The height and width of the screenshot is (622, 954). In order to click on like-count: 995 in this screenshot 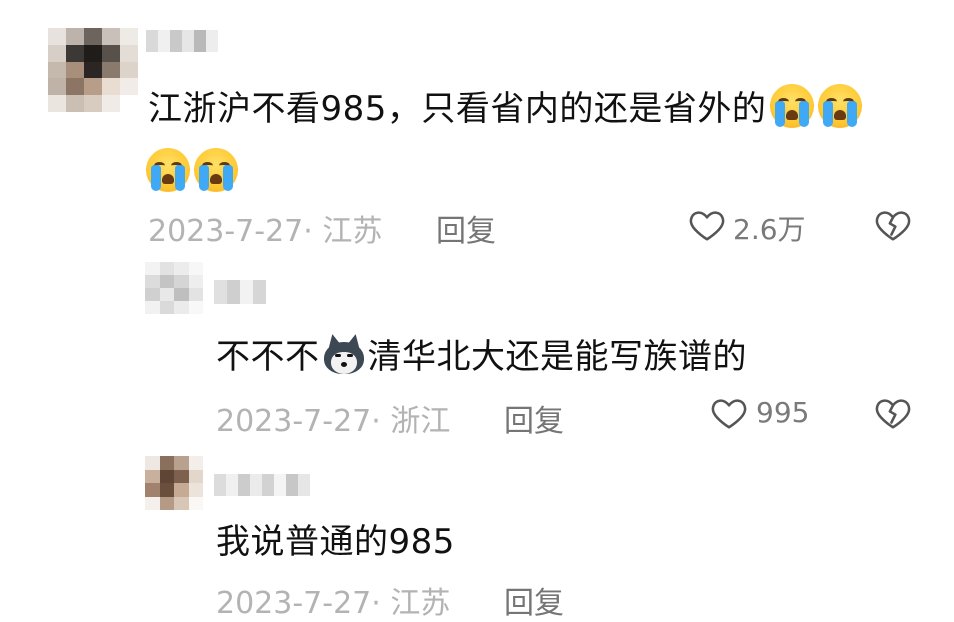, I will do `click(783, 412)`.